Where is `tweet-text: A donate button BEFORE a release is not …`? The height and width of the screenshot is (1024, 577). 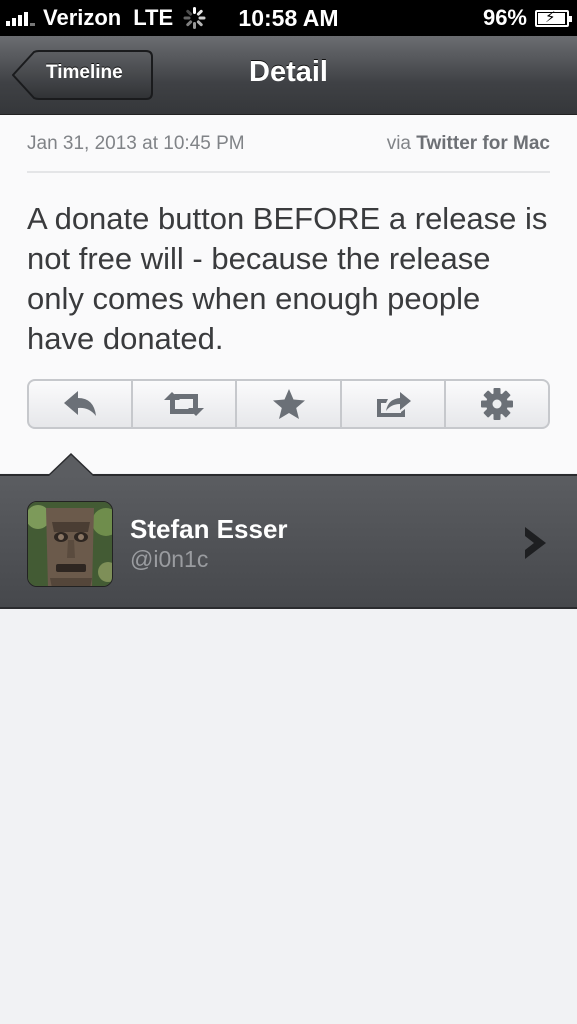 tweet-text: A donate button BEFORE a release is not … is located at coordinates (287, 278).